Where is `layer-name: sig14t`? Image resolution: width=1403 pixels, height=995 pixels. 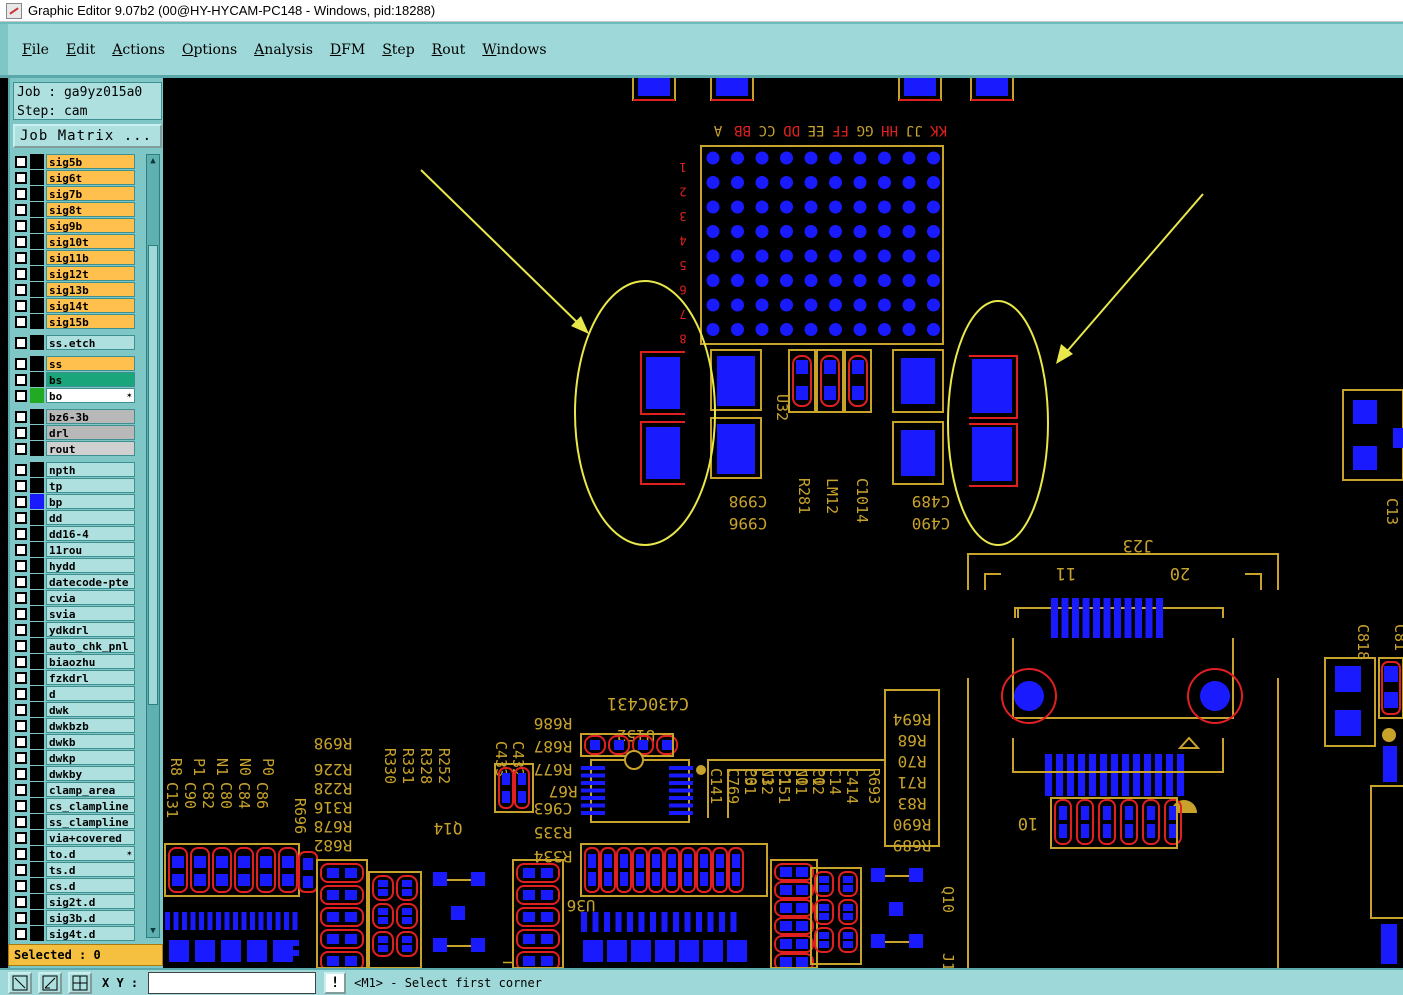
layer-name: sig14t is located at coordinates (90, 305).